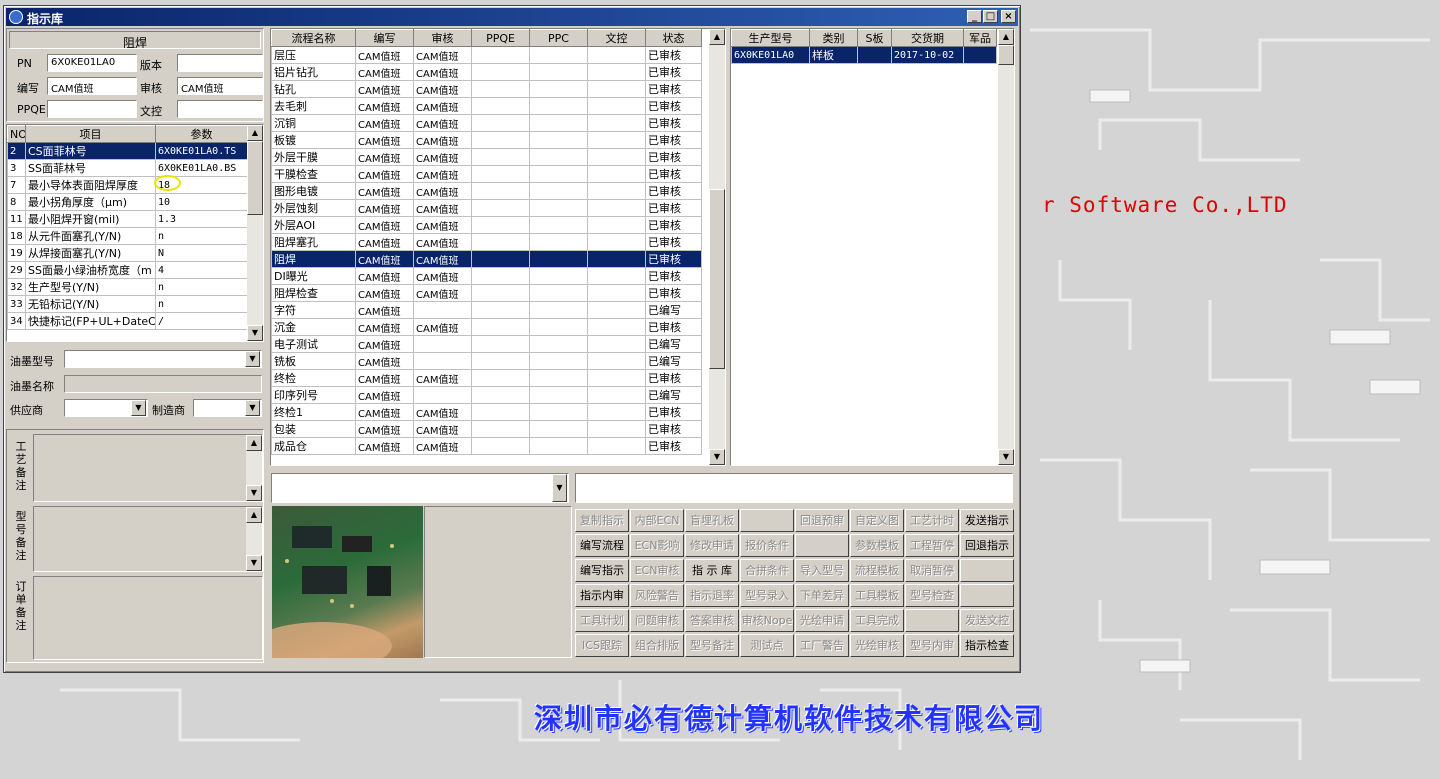  What do you see at coordinates (92, 86) in the screenshot?
I see `write-field: CAM值班` at bounding box center [92, 86].